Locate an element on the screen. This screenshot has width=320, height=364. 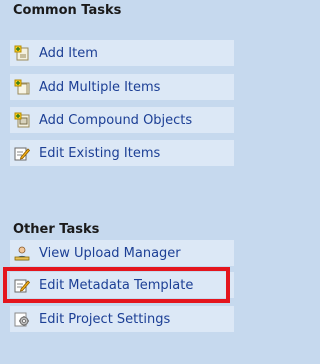
upload-manager-icon is located at coordinates (22, 253).